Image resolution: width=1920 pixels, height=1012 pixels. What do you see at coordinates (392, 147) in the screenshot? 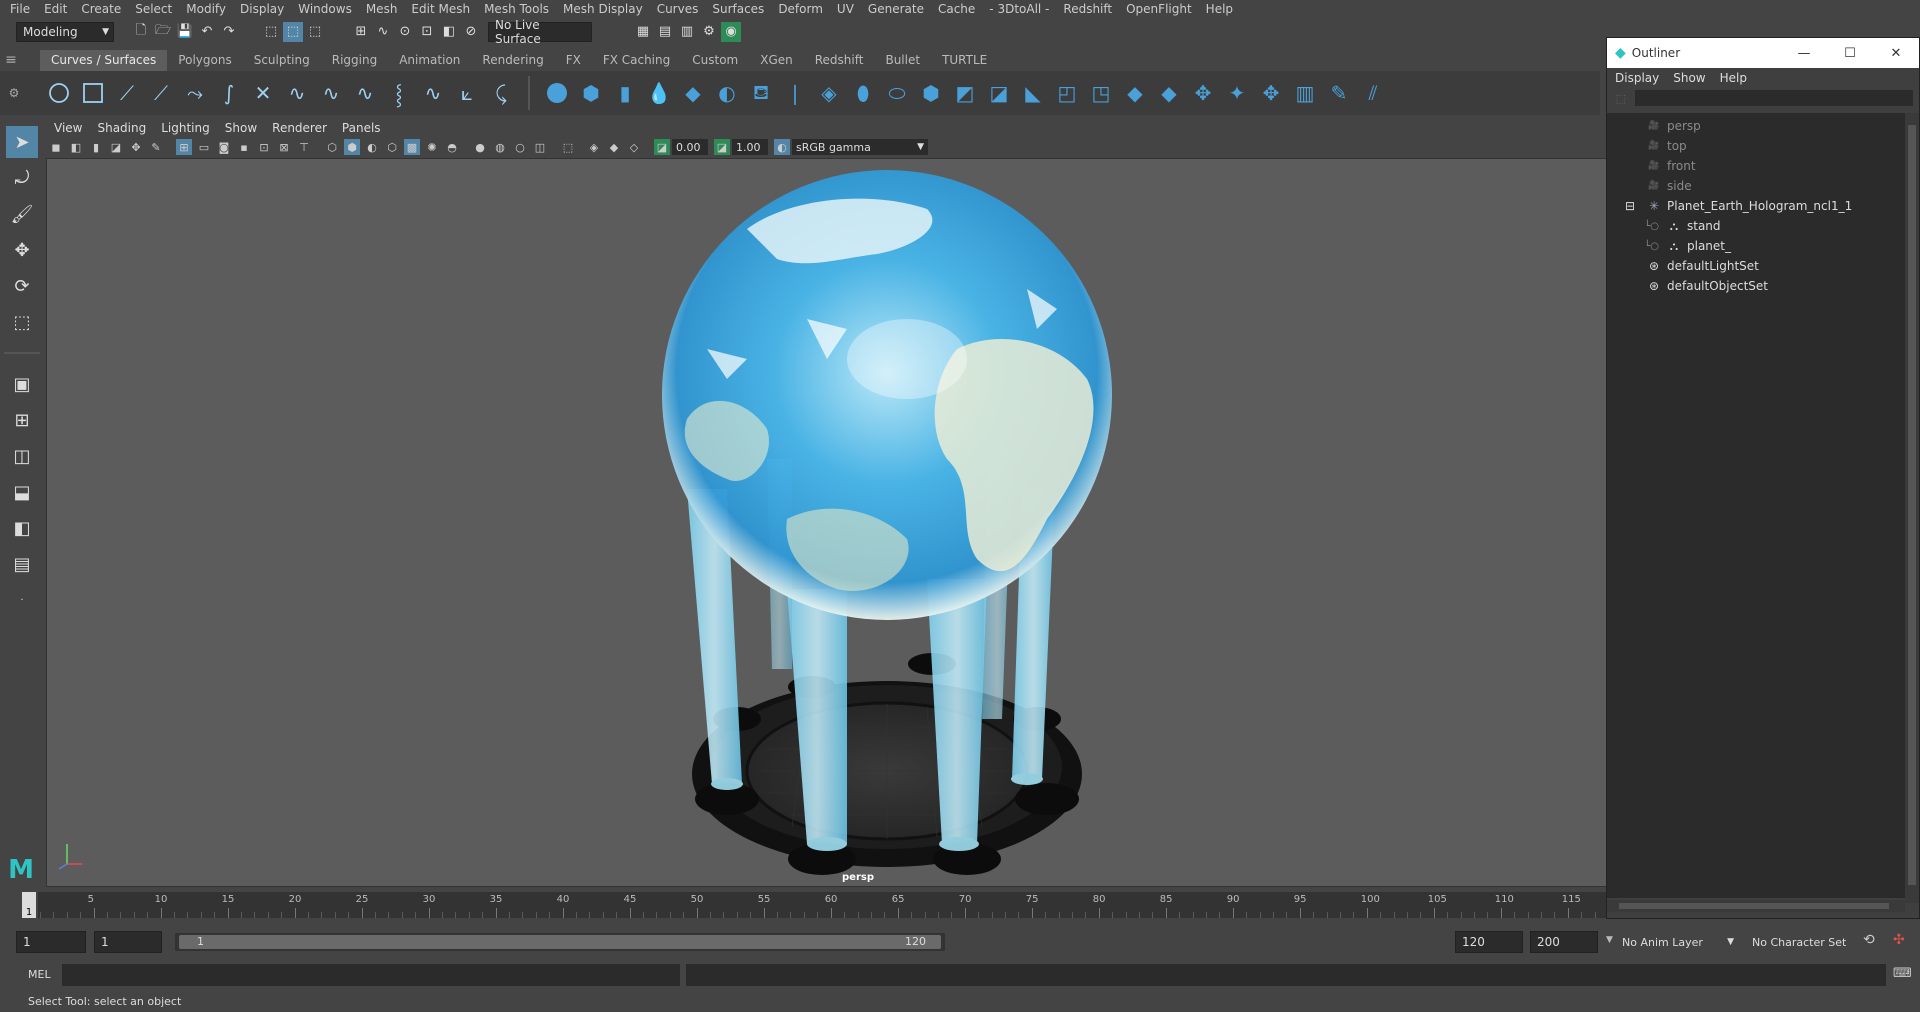
I see `wireframe-on-shaded-icon: ⬡` at bounding box center [392, 147].